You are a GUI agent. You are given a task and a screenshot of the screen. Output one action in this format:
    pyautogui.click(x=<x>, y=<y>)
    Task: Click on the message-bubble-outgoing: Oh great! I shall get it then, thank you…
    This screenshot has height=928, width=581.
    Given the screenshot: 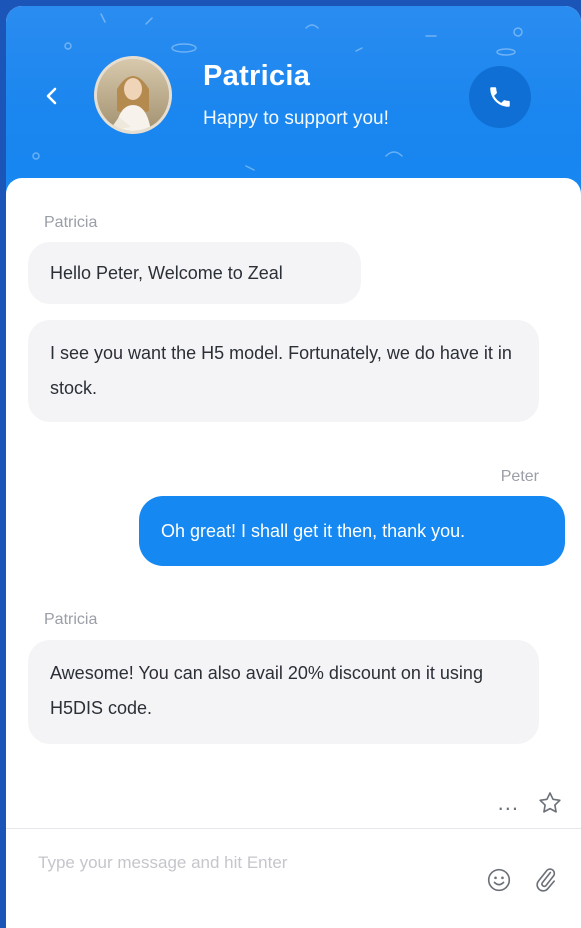 What is the action you would take?
    pyautogui.click(x=352, y=531)
    